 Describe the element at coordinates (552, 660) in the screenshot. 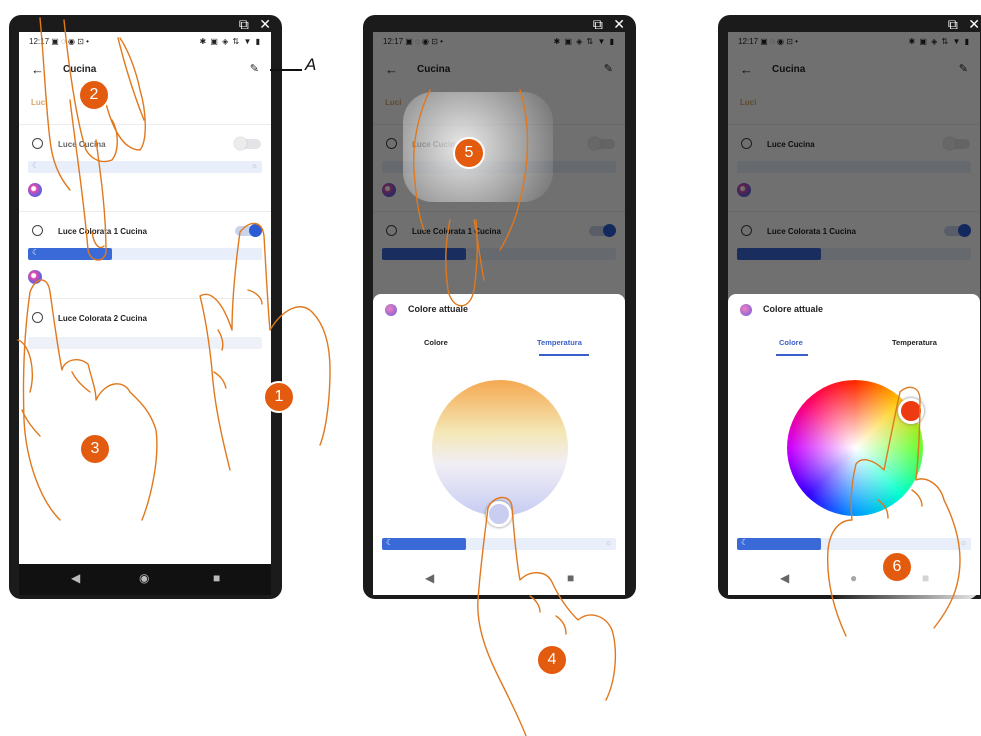

I see `step-callout-4: 4` at that location.